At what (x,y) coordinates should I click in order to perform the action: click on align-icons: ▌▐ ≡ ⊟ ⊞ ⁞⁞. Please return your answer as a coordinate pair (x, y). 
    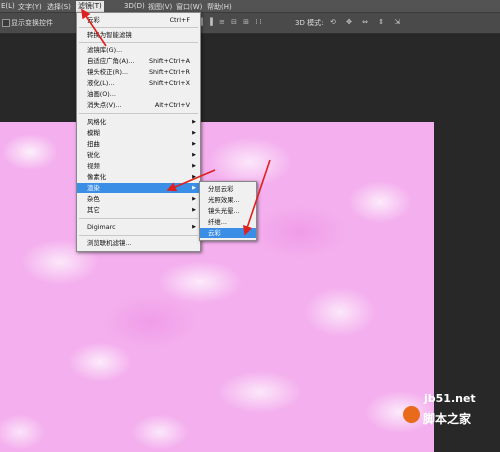
    Looking at the image, I should click on (232, 22).